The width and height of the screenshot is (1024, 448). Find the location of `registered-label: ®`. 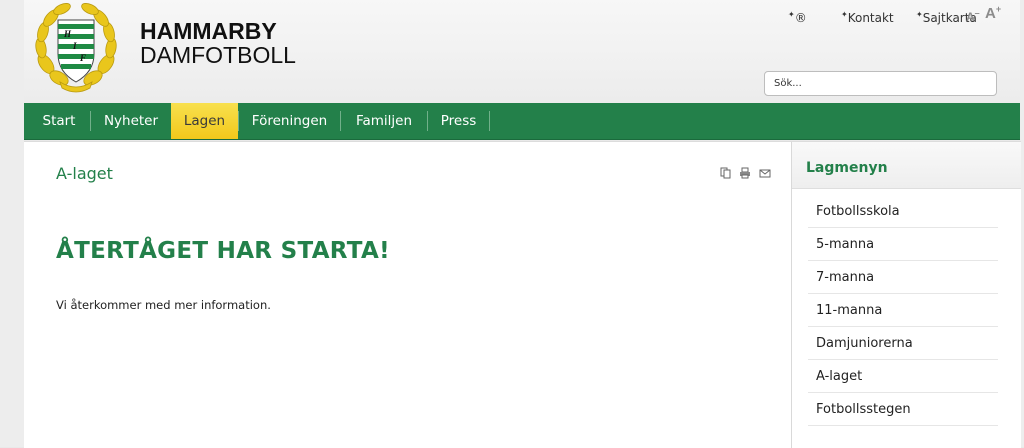

registered-label: ® is located at coordinates (800, 18).